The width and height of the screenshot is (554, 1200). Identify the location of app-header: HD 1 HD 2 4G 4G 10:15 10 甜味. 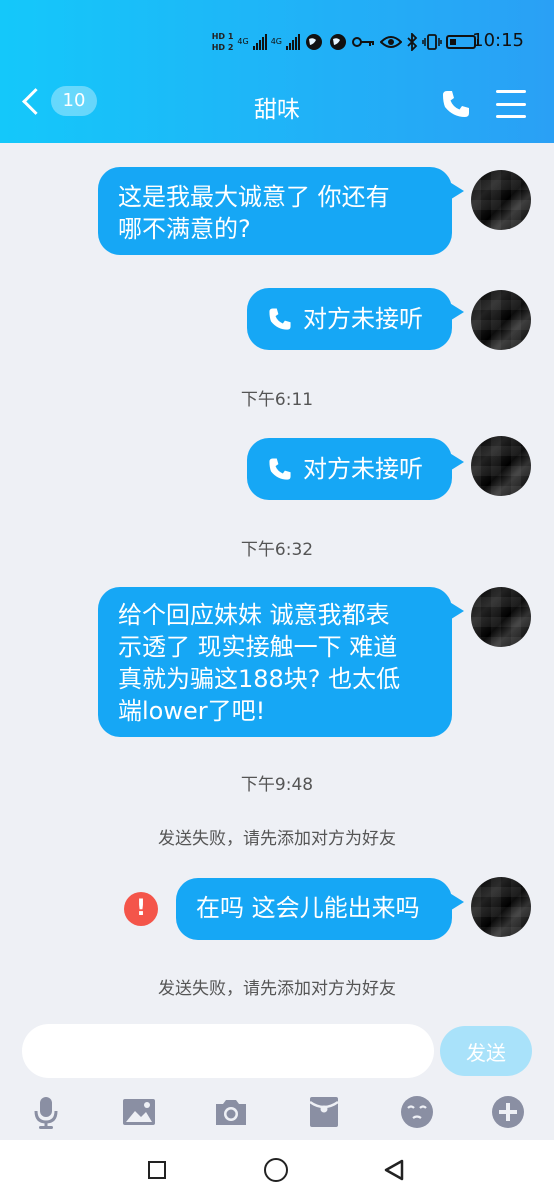
(277, 71).